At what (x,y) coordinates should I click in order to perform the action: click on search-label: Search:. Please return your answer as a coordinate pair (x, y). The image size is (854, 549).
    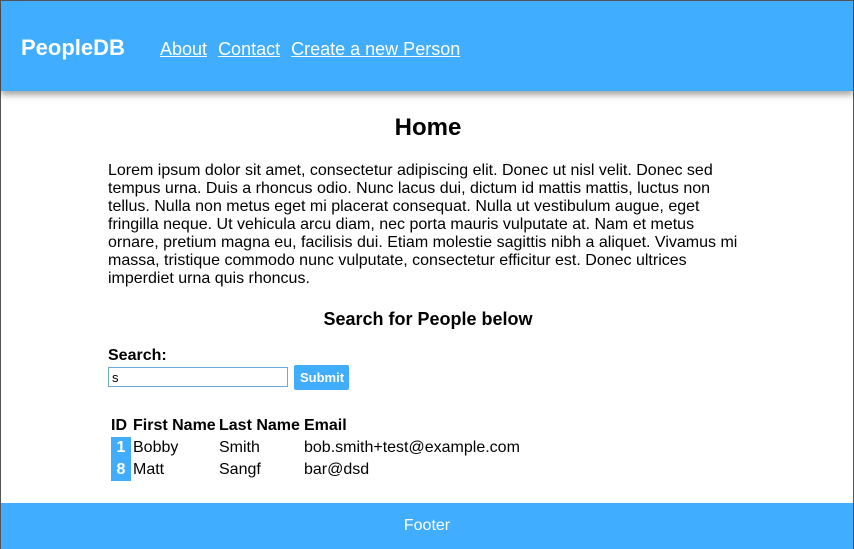
    Looking at the image, I should click on (137, 355).